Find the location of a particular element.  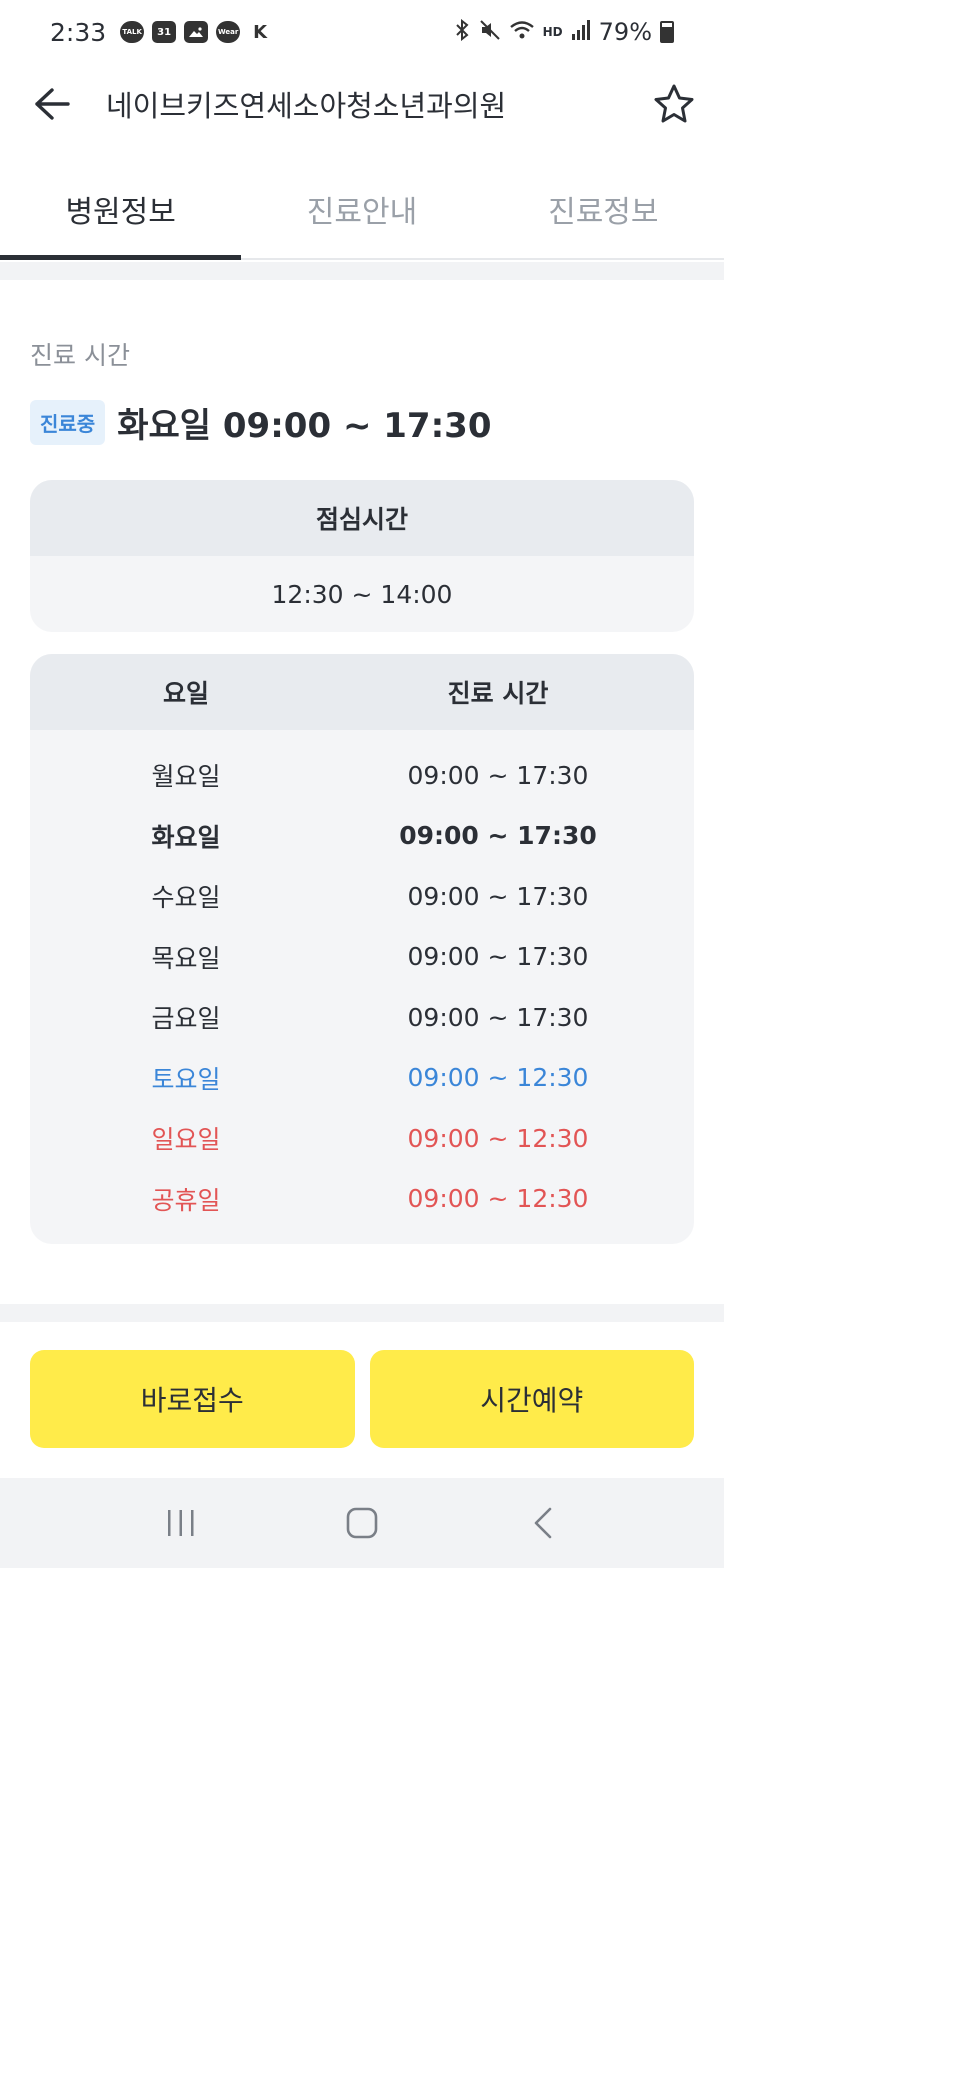

table-row-holiday: 공휴일 09:00 ~ 12:30 is located at coordinates (362, 1199).